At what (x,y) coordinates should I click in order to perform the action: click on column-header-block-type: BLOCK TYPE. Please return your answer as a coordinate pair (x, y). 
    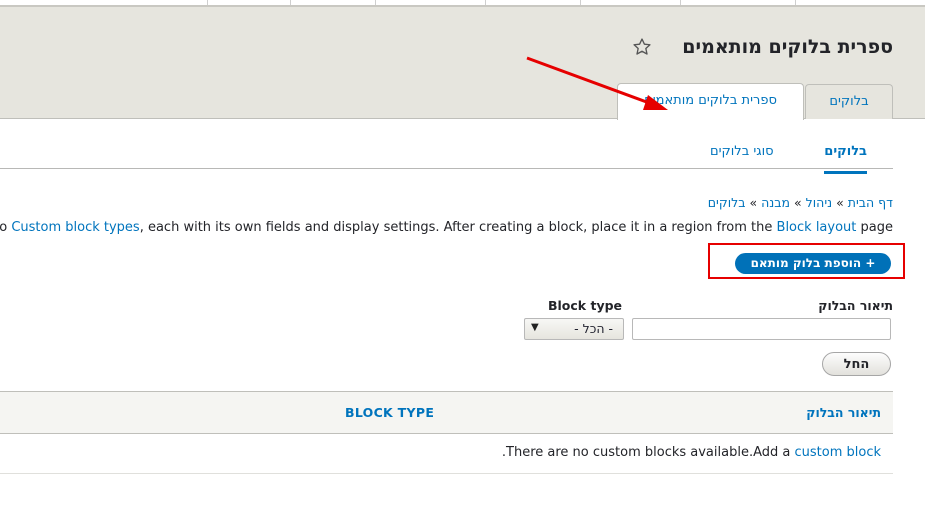
    Looking at the image, I should click on (389, 412).